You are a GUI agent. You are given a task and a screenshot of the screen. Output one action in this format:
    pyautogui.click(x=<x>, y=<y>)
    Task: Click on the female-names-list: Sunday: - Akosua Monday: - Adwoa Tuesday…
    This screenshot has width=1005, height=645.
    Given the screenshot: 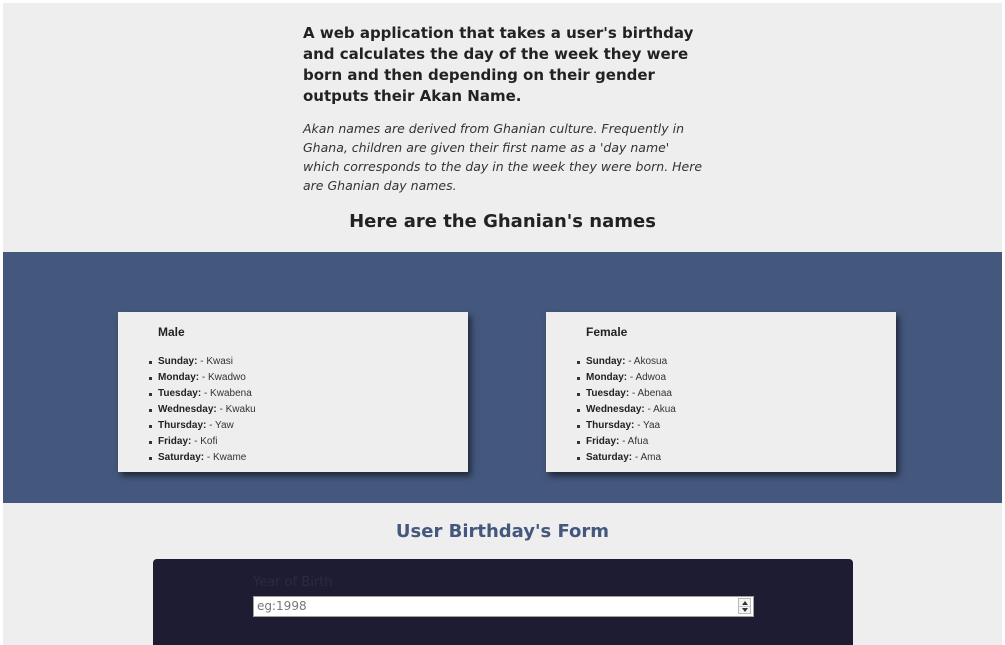 What is the action you would take?
    pyautogui.click(x=626, y=410)
    